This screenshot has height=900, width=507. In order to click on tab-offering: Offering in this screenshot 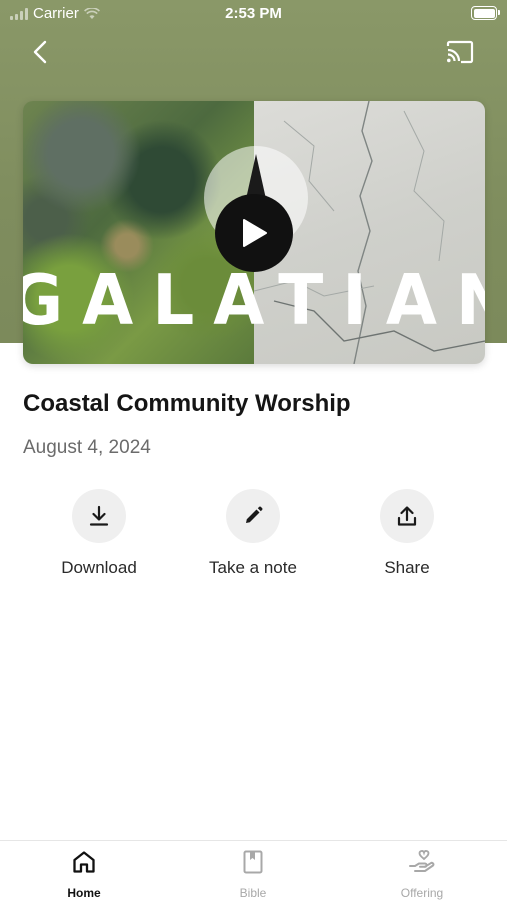, I will do `click(422, 874)`.